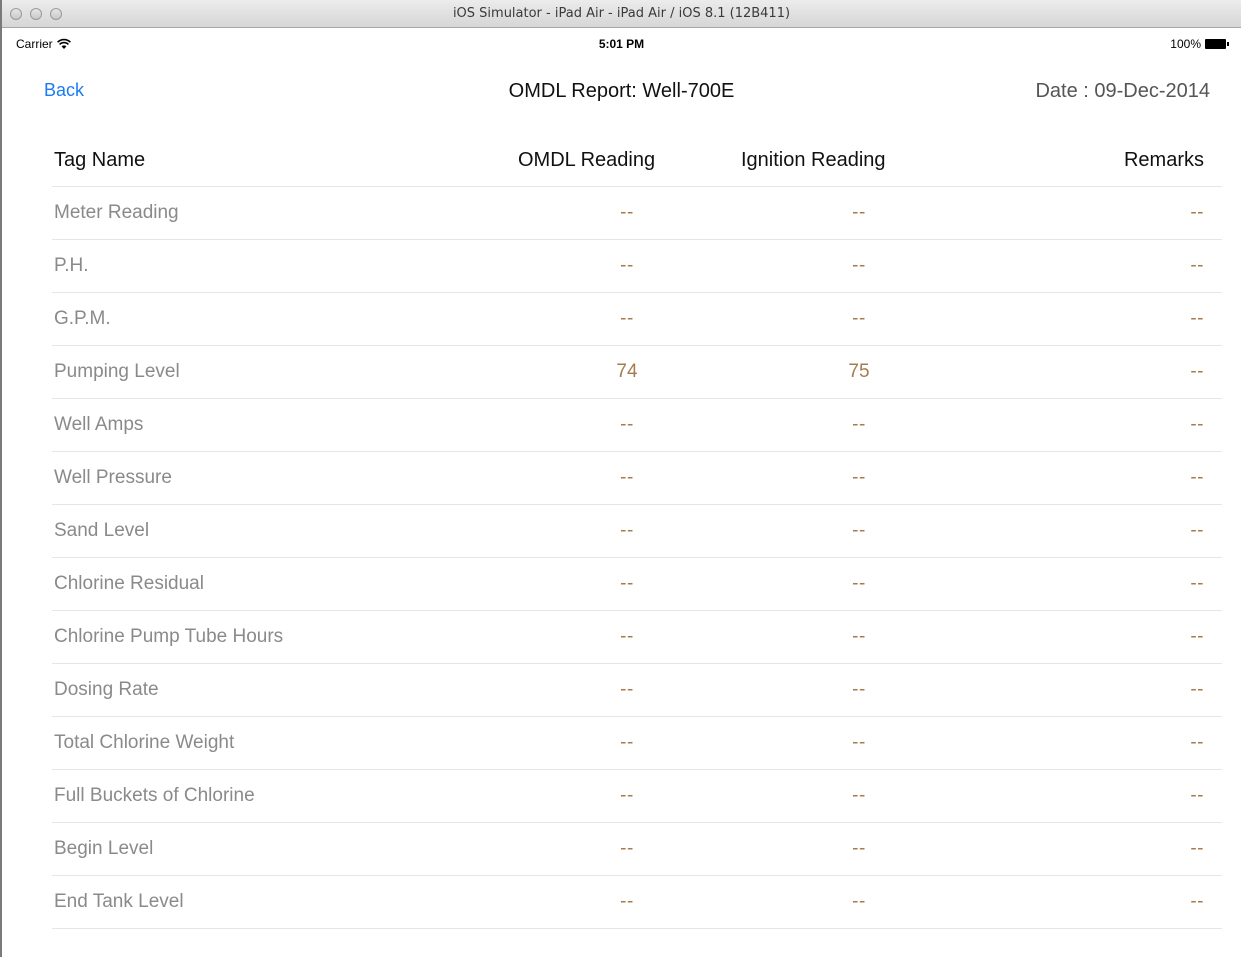 The width and height of the screenshot is (1241, 957). I want to click on table-row: End Tank Level -- -- --, so click(637, 902).